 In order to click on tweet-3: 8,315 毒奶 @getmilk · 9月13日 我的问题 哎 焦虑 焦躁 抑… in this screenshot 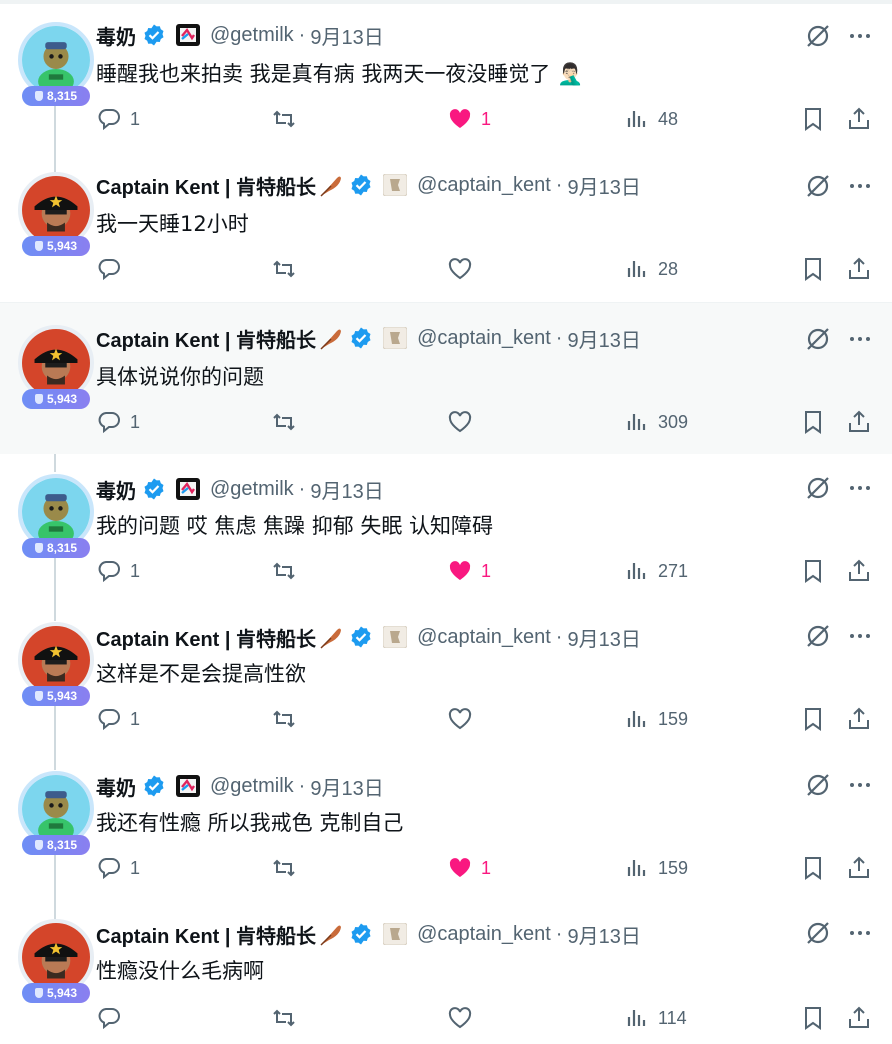, I will do `click(446, 528)`.